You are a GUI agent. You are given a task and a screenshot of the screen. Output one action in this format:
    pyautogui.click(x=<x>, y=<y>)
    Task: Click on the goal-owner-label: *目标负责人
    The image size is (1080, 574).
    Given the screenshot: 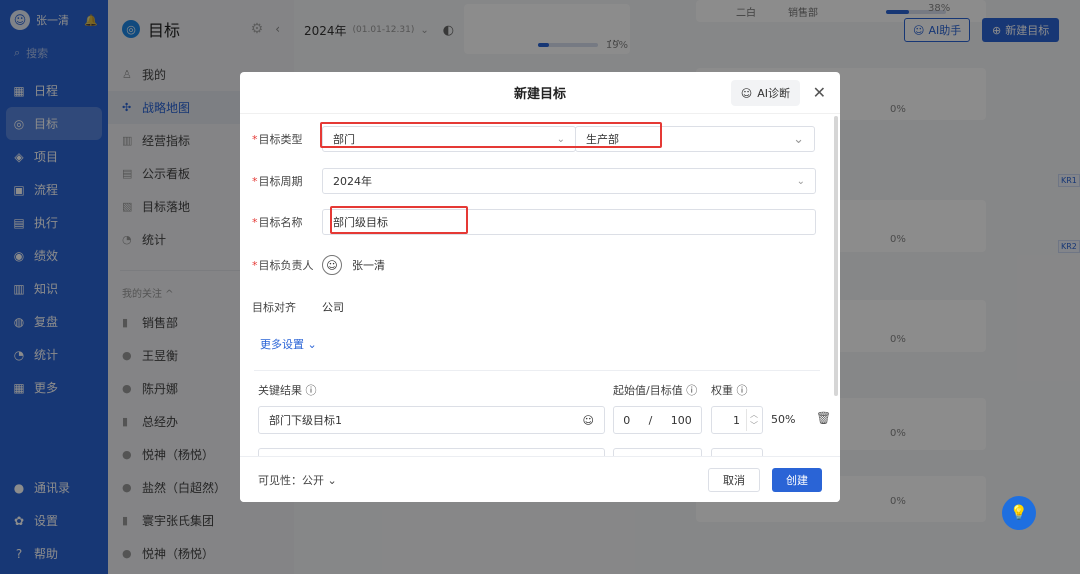 What is the action you would take?
    pyautogui.click(x=283, y=265)
    